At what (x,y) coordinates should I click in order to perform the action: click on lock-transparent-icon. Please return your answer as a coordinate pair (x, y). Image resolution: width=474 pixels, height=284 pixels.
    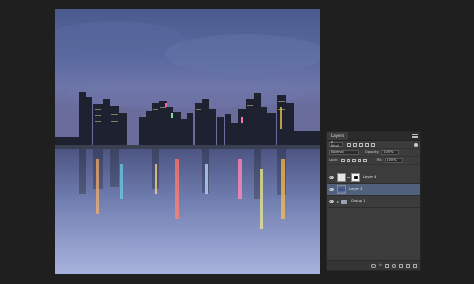
    Looking at the image, I should click on (343, 160).